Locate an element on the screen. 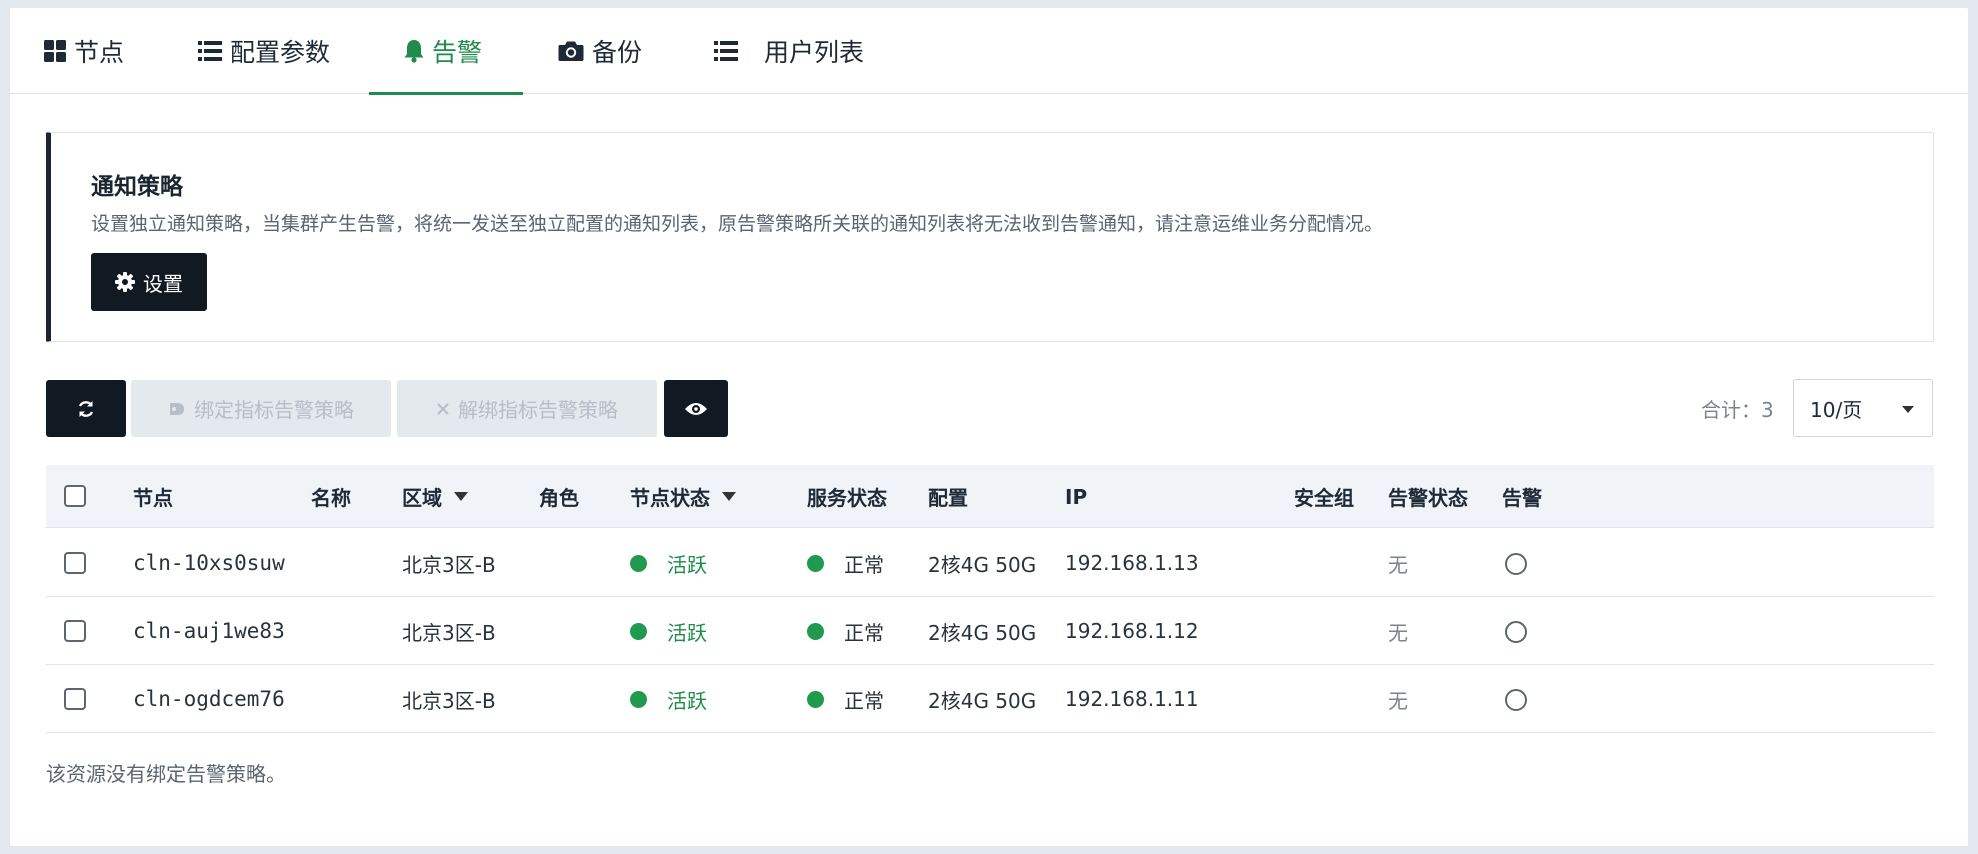  header-alert: 告警 is located at coordinates (1522, 498).